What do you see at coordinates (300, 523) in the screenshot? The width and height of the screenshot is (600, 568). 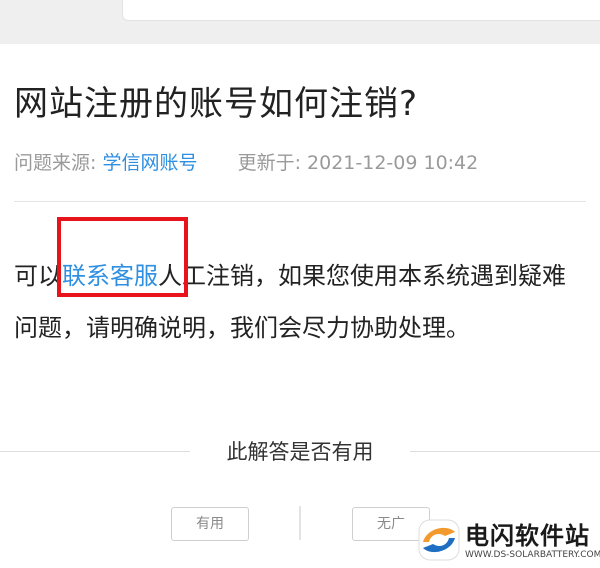 I see `feedback-separator` at bounding box center [300, 523].